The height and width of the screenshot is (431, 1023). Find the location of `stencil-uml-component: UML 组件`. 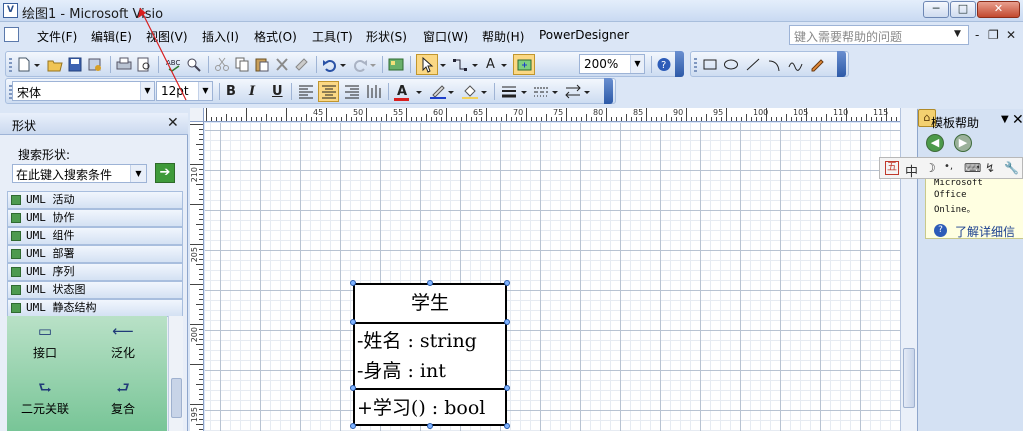

stencil-uml-component: UML 组件 is located at coordinates (95, 236).